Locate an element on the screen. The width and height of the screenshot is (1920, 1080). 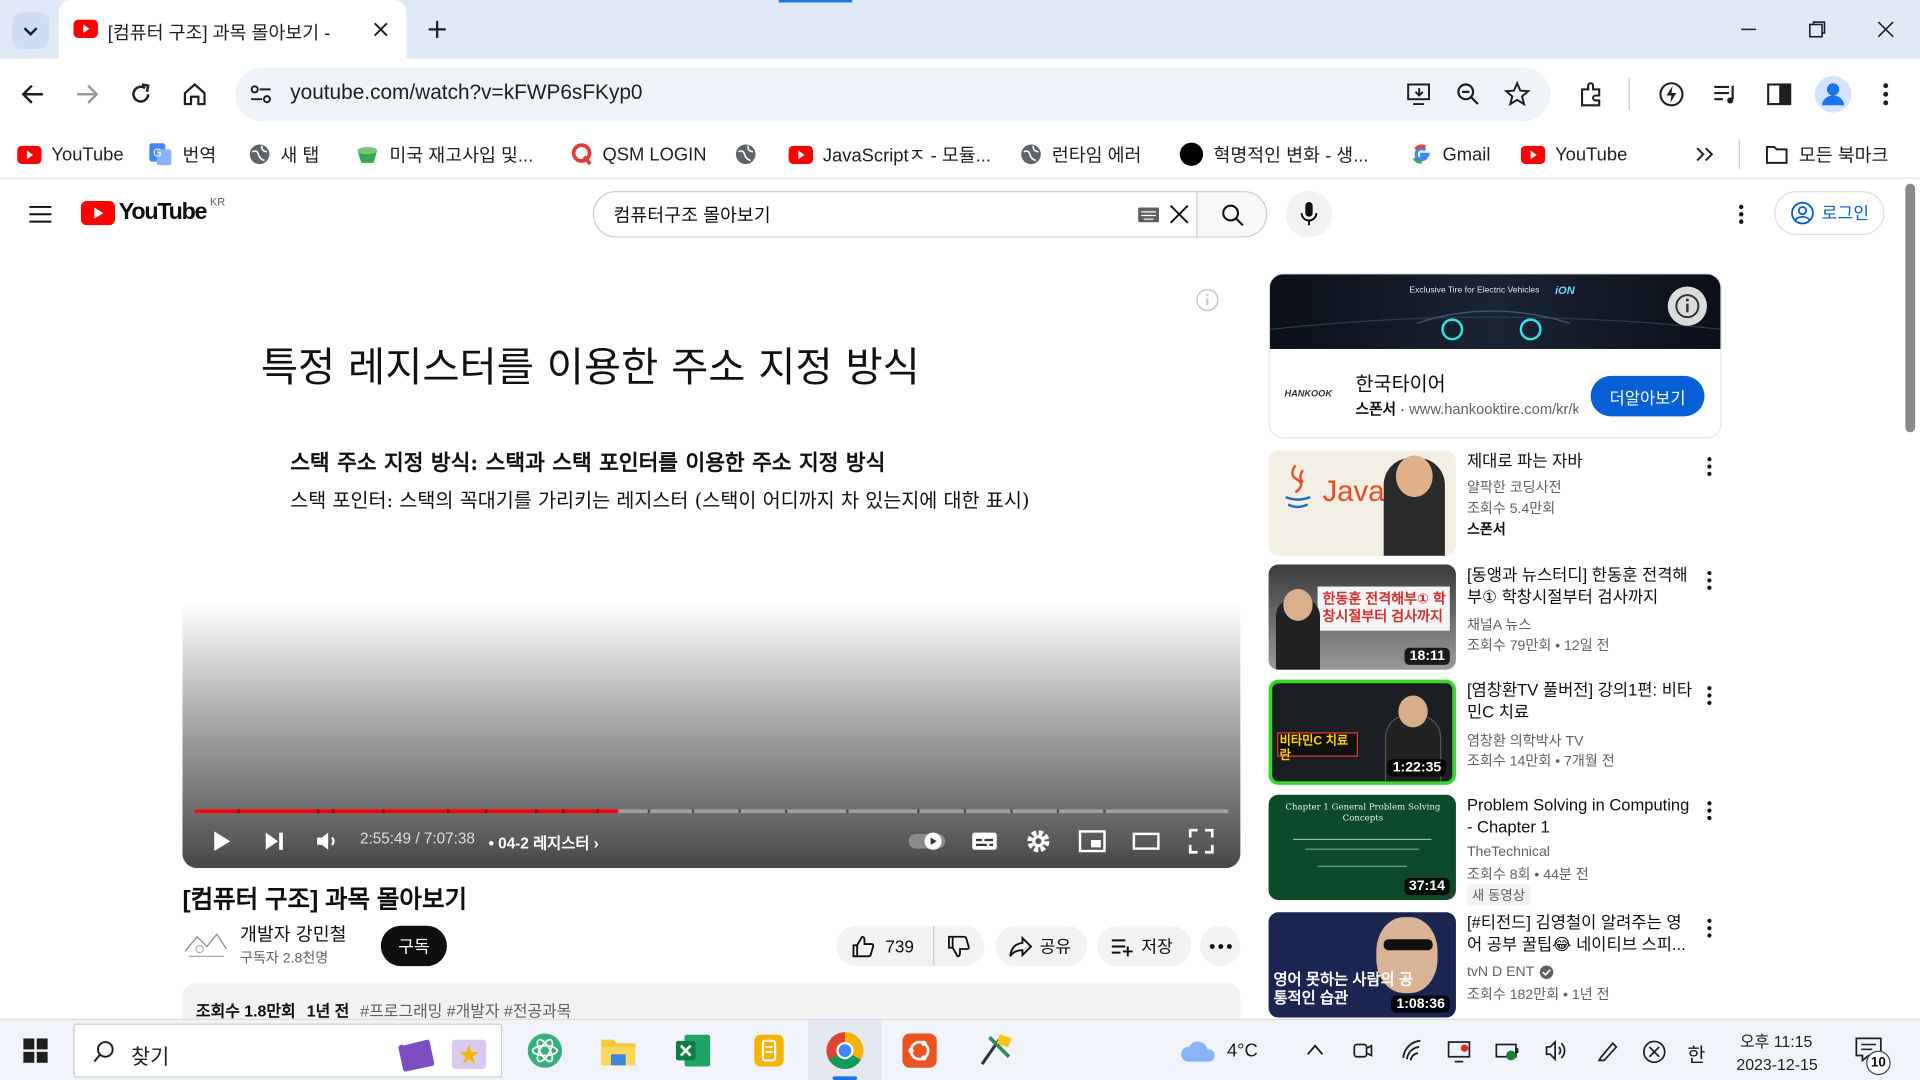
media-control-icon is located at coordinates (1725, 94).